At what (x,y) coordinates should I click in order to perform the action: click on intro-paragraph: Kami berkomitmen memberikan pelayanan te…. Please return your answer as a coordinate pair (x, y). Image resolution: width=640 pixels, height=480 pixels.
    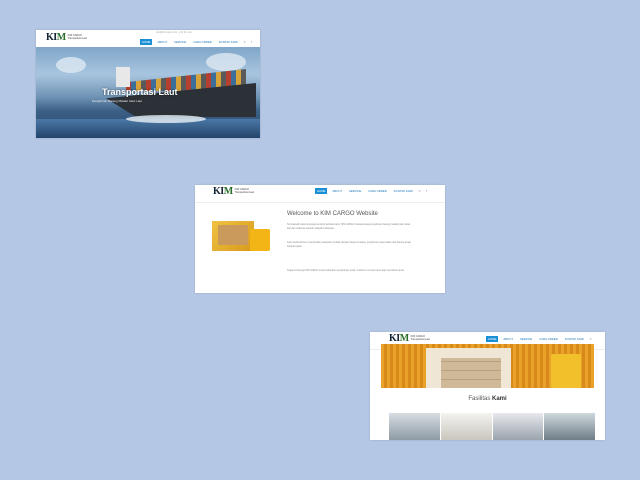
    Looking at the image, I should click on (349, 244).